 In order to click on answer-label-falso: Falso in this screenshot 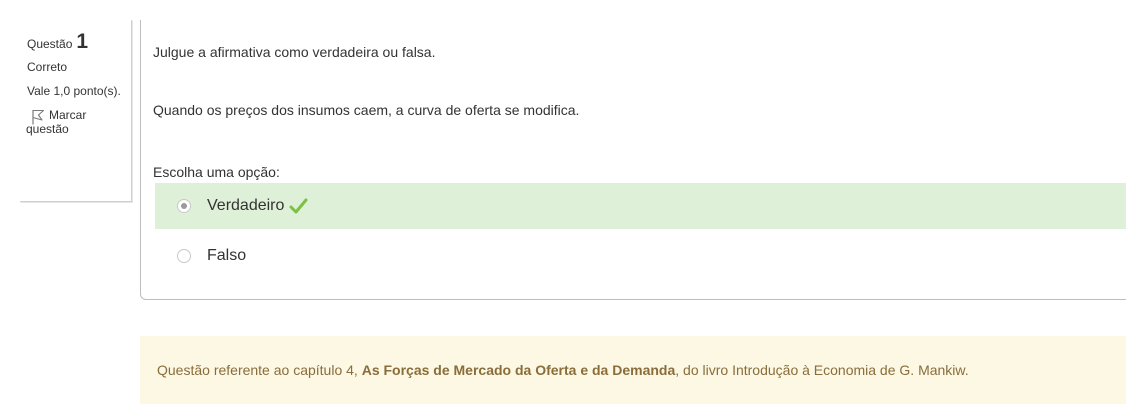, I will do `click(227, 255)`.